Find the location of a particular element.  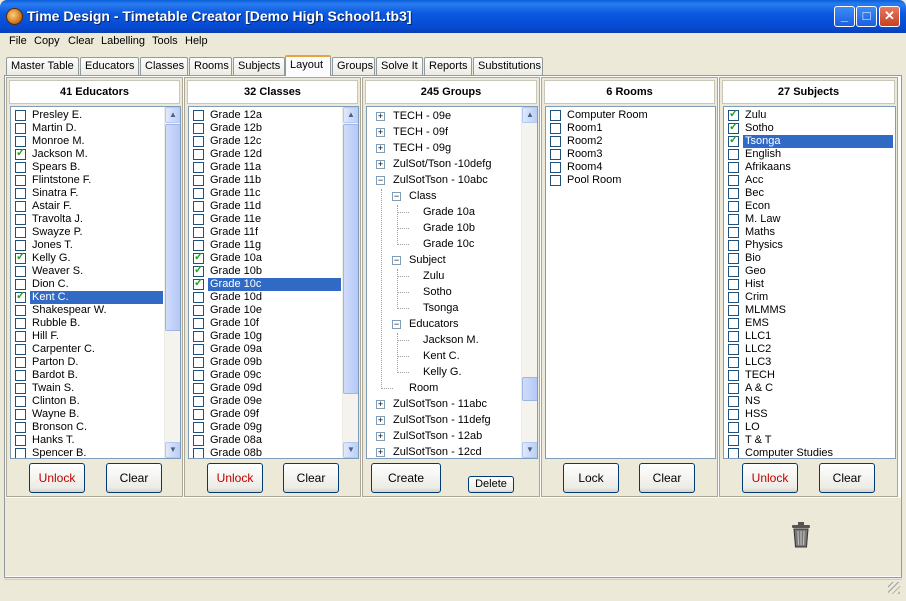

list-item: Room1 is located at coordinates (630, 128).